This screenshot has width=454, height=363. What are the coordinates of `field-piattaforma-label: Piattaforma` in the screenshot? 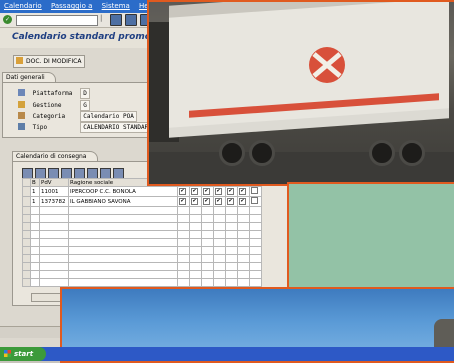 It's located at (52, 93).